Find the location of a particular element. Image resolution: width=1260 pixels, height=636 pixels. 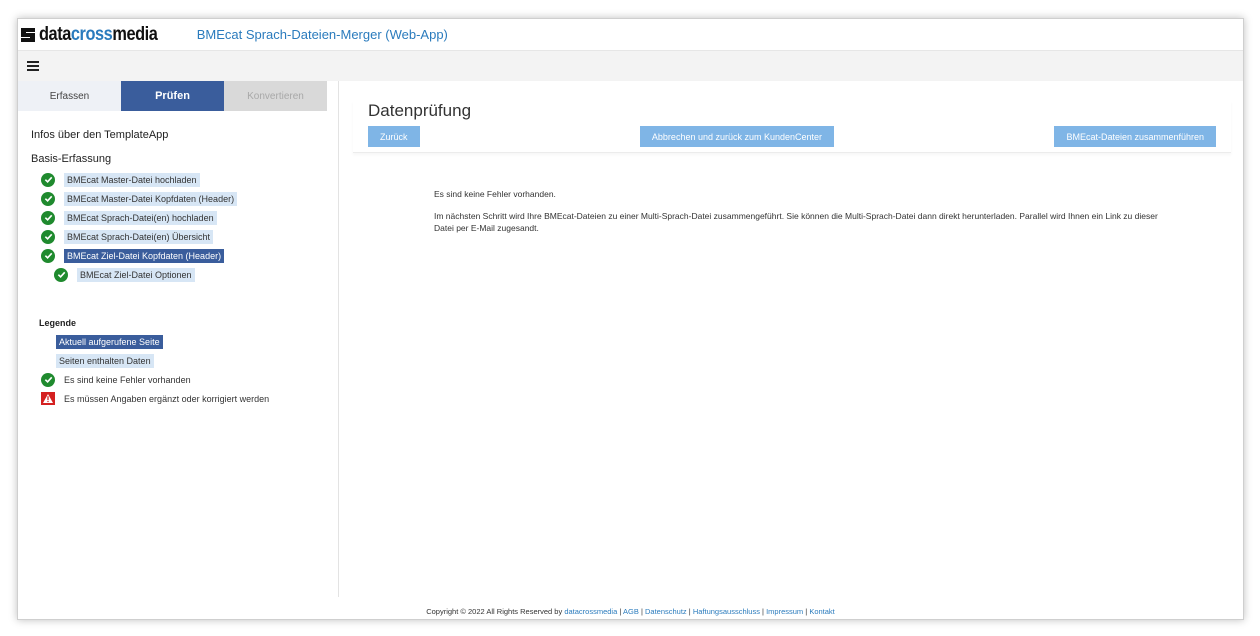

merge-button: BMEcat-Dateien zusammenführen is located at coordinates (1135, 136).